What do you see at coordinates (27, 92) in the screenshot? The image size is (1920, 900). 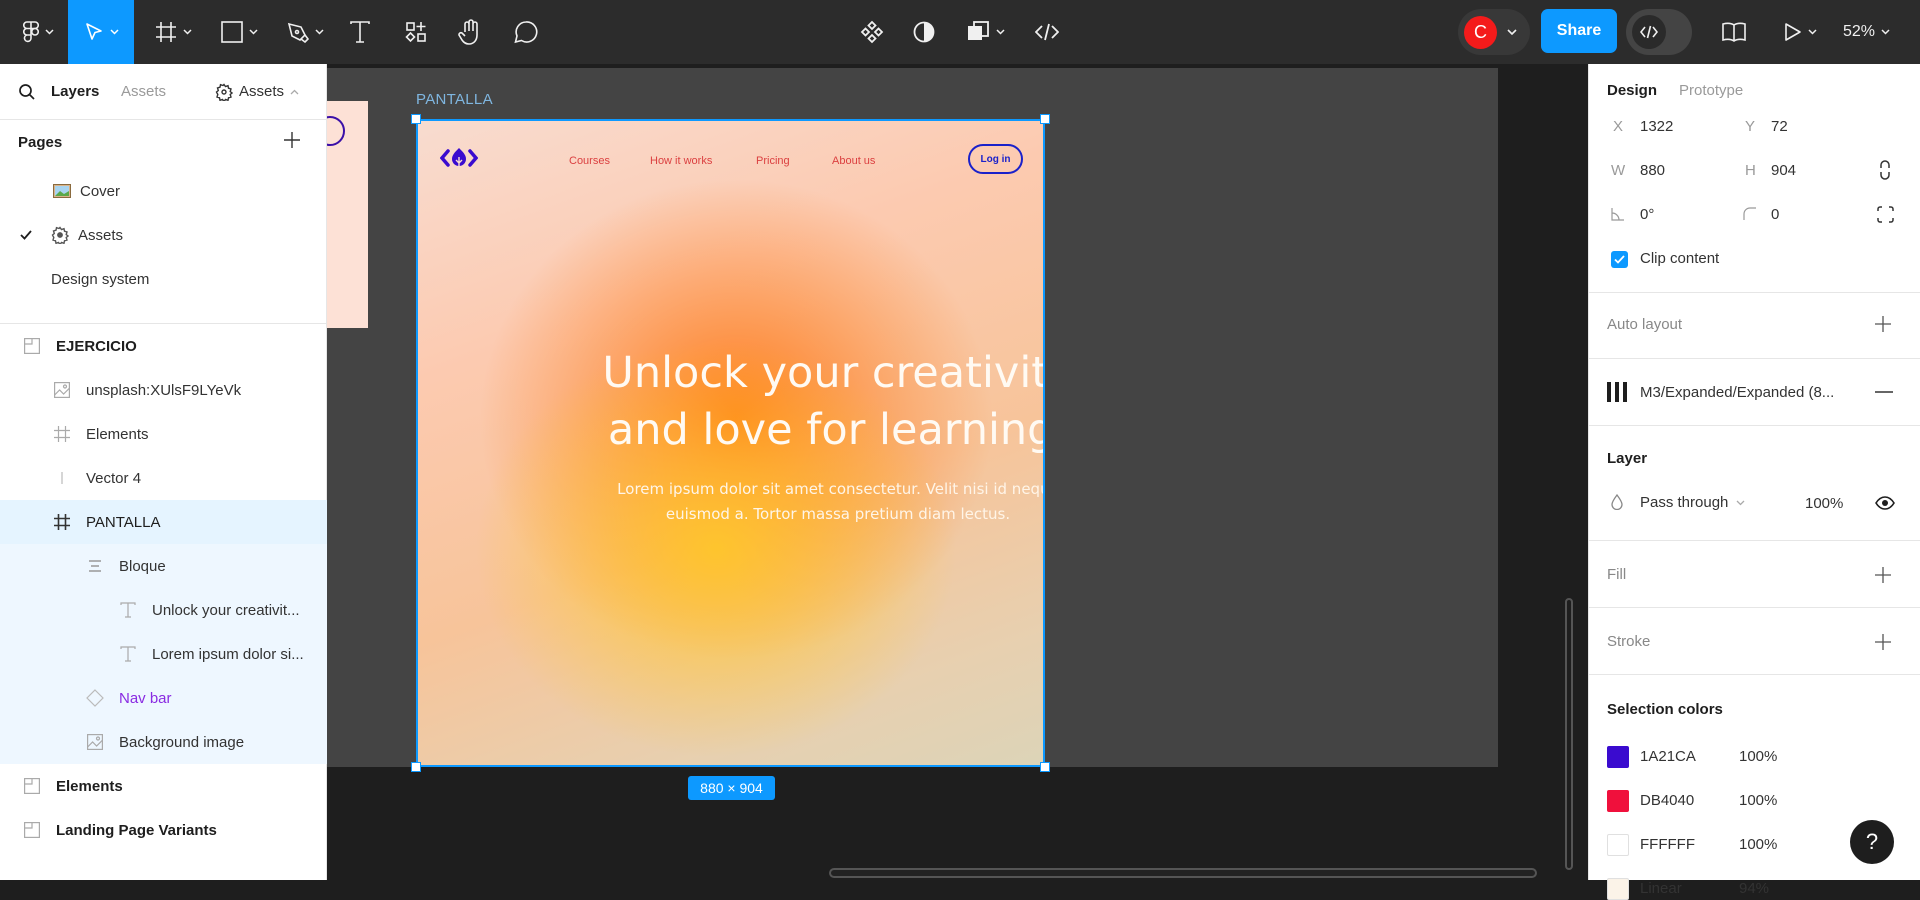 I see `search-icon` at bounding box center [27, 92].